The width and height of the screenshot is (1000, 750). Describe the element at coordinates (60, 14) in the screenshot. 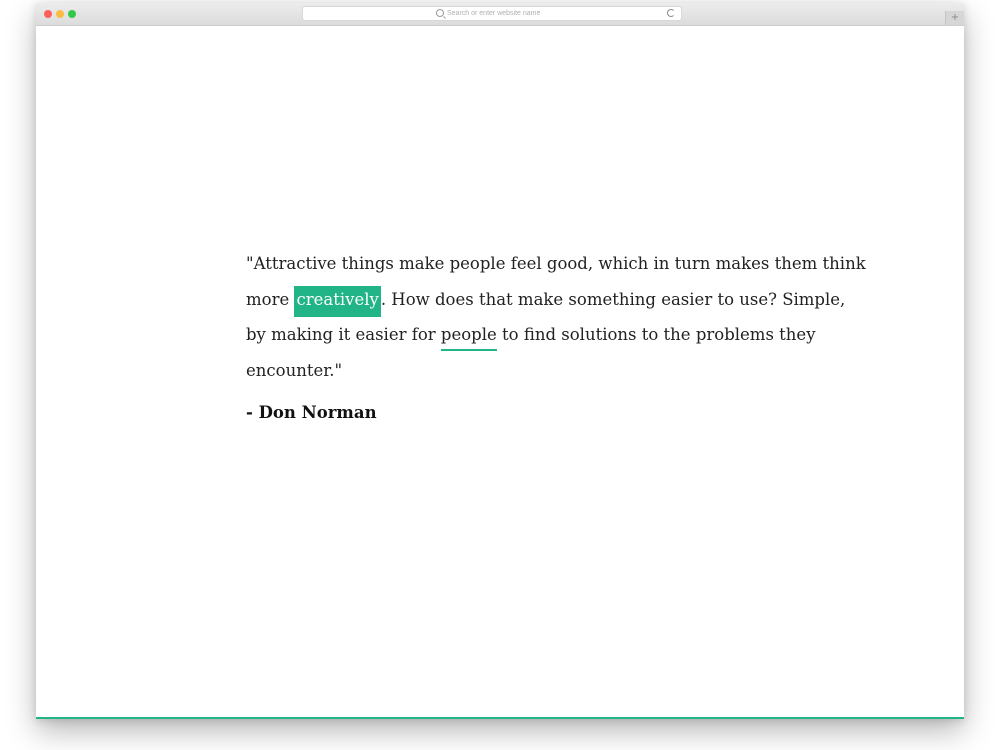

I see `minimize-window-button` at that location.